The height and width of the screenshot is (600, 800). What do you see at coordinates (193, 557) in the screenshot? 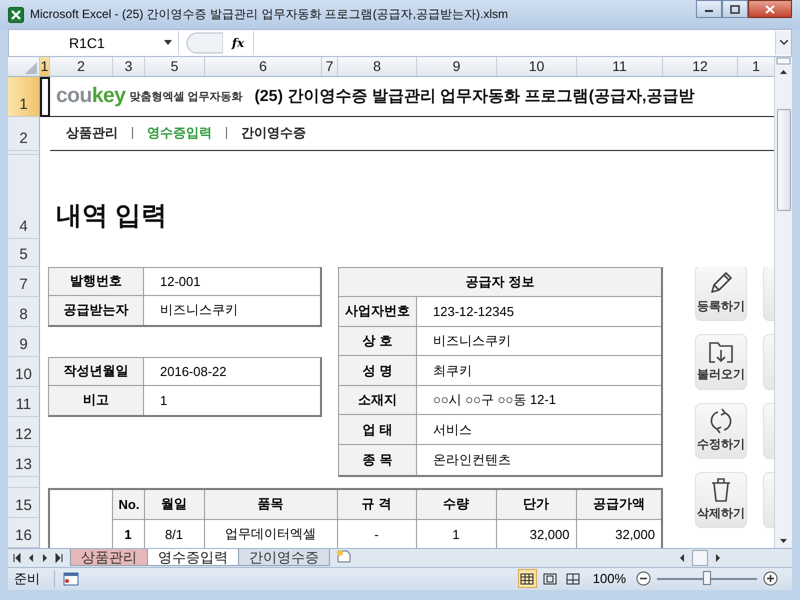
I see `sheet-tab: 영수증입력` at bounding box center [193, 557].